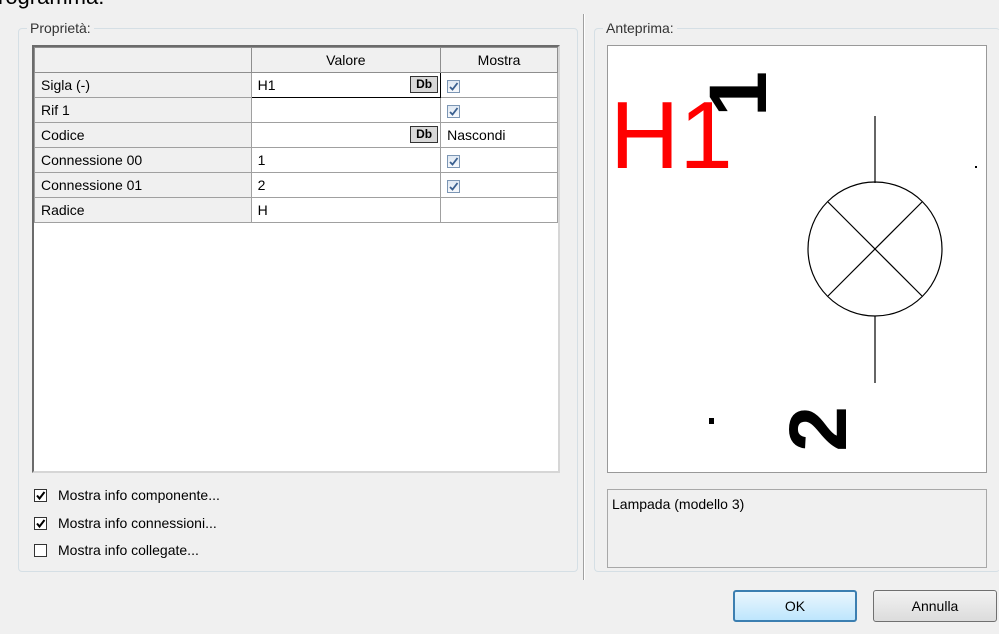 Image resolution: width=999 pixels, height=634 pixels. I want to click on row-name: Radice, so click(143, 210).